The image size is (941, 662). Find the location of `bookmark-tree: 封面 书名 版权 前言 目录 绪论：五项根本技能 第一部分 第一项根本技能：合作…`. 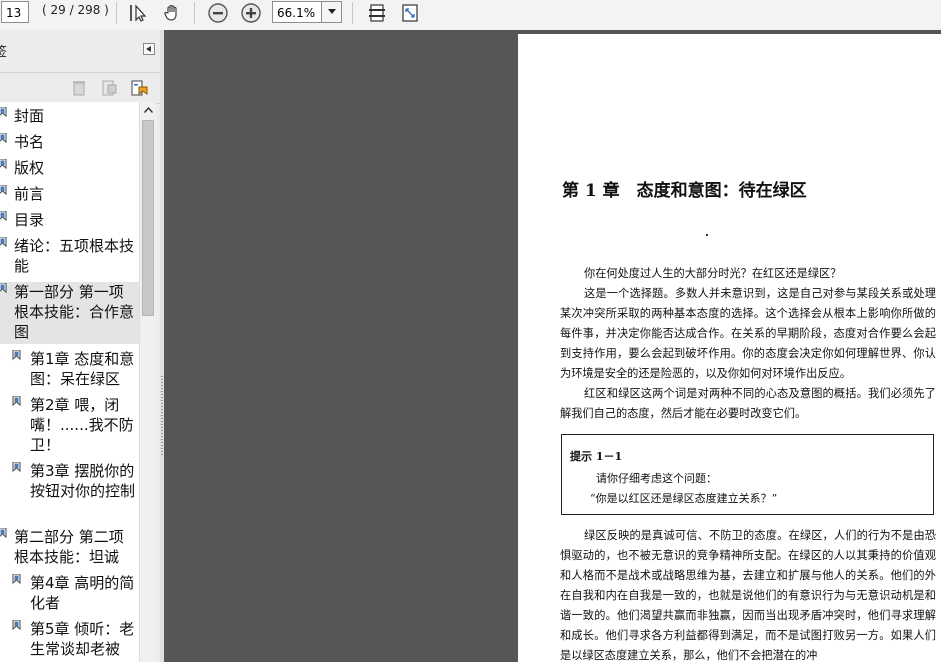

bookmark-tree: 封面 书名 版权 前言 目录 绪论：五项根本技能 第一部分 第一项根本技能：合作… is located at coordinates (69, 382).